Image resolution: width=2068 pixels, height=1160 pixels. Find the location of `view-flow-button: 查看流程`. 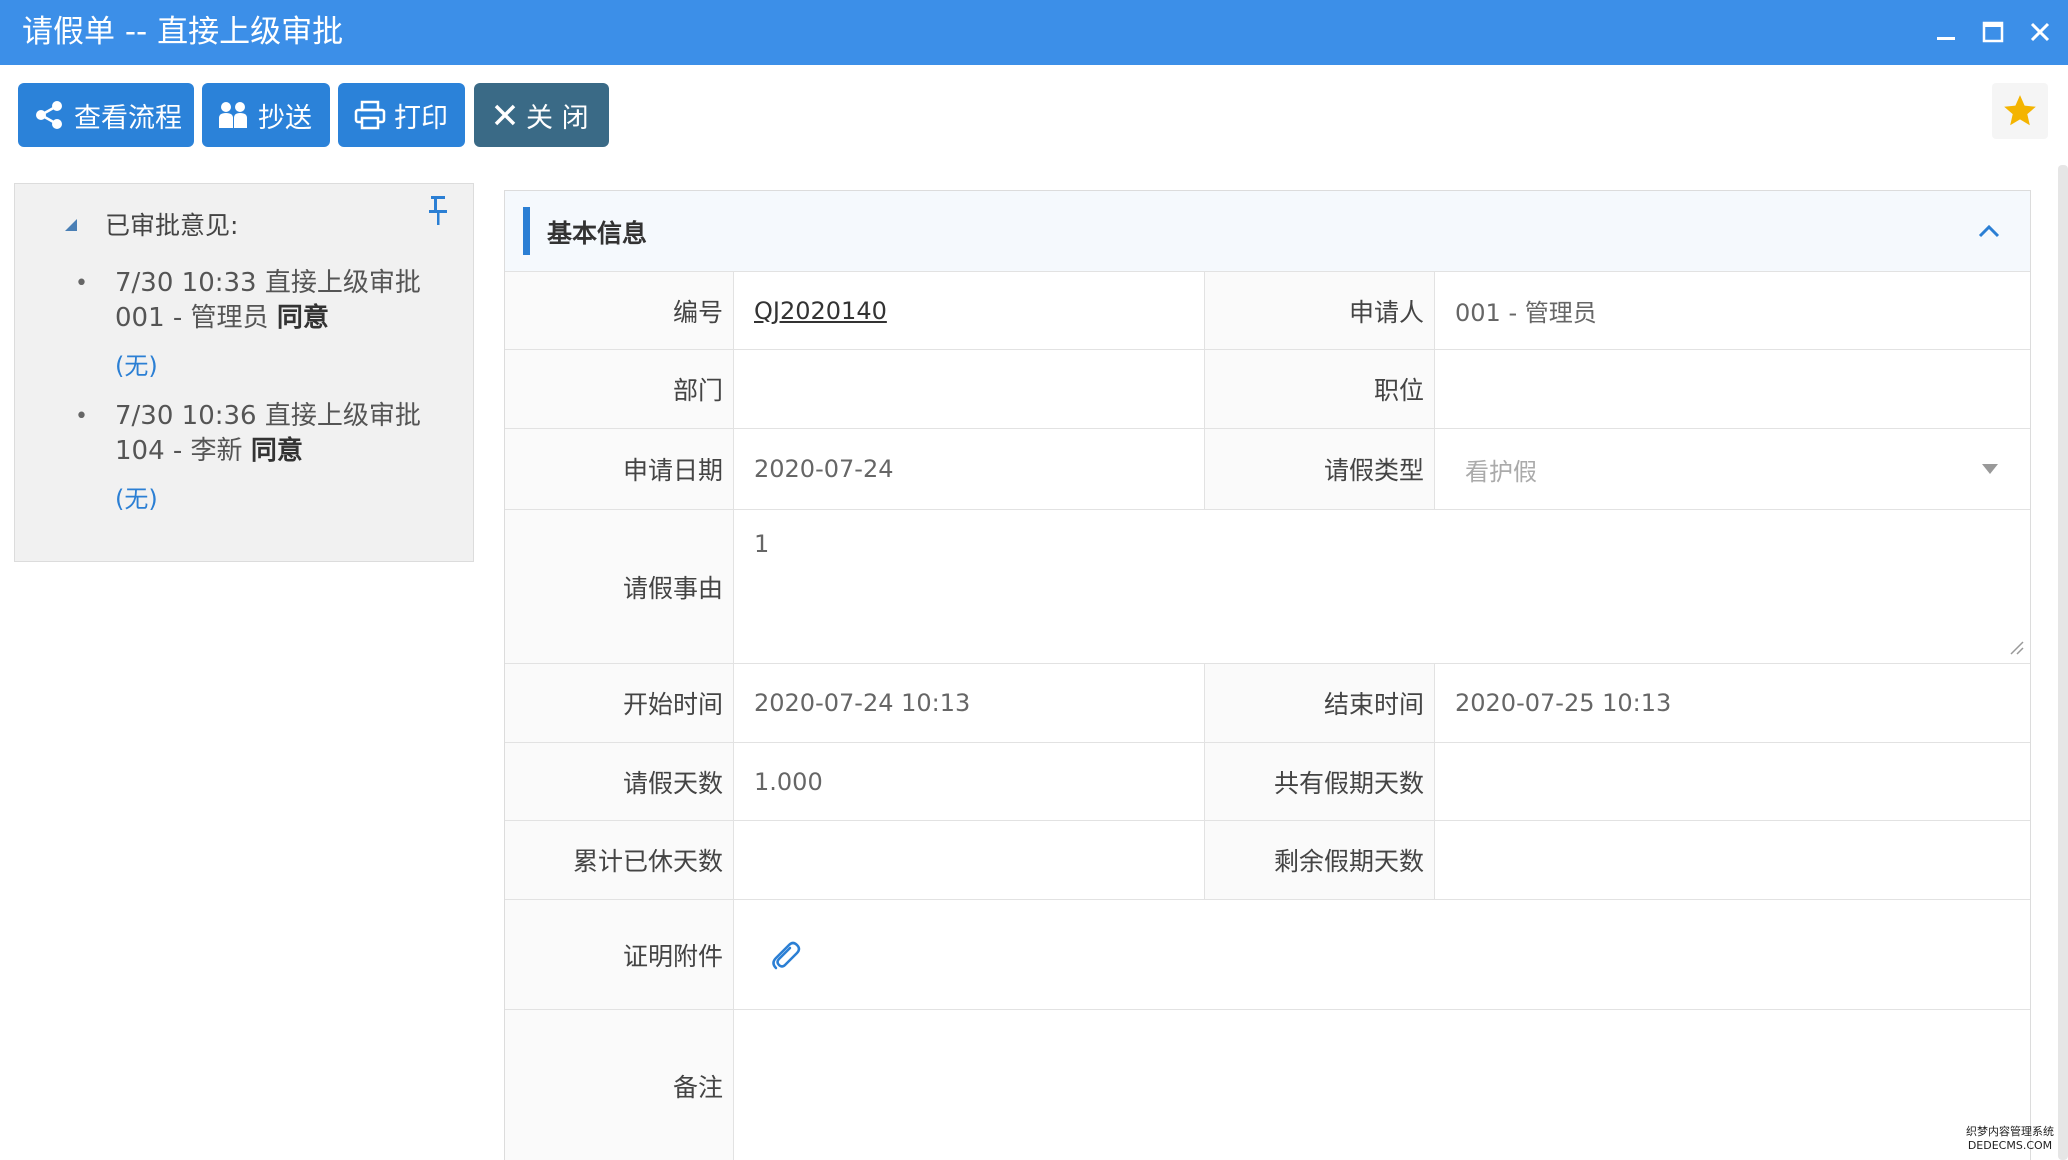

view-flow-button: 查看流程 is located at coordinates (106, 115).